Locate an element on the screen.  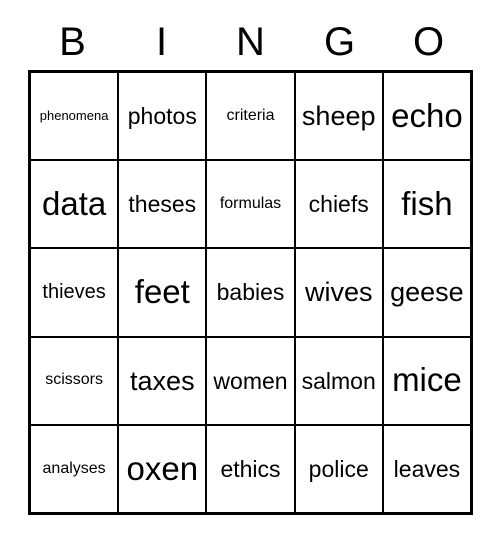
bingo-cell: taxes is located at coordinates (163, 380).